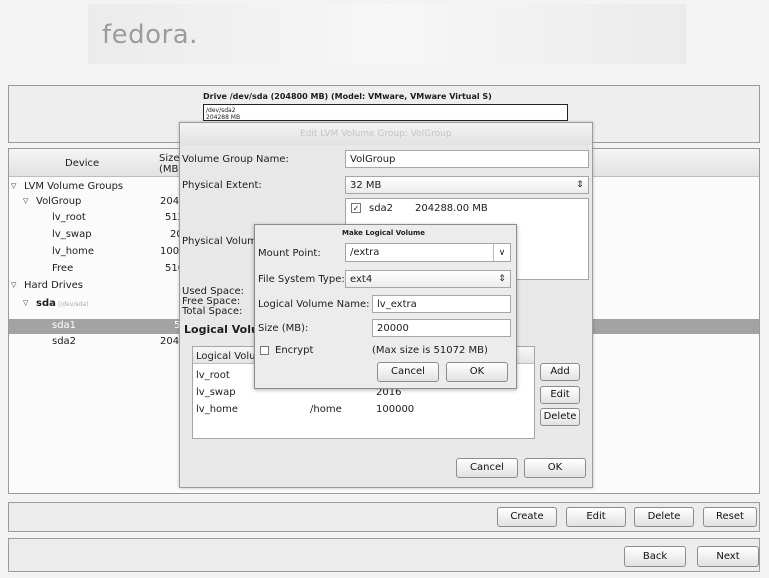 The height and width of the screenshot is (578, 769). What do you see at coordinates (69, 217) in the screenshot?
I see `tree-label: lv_root` at bounding box center [69, 217].